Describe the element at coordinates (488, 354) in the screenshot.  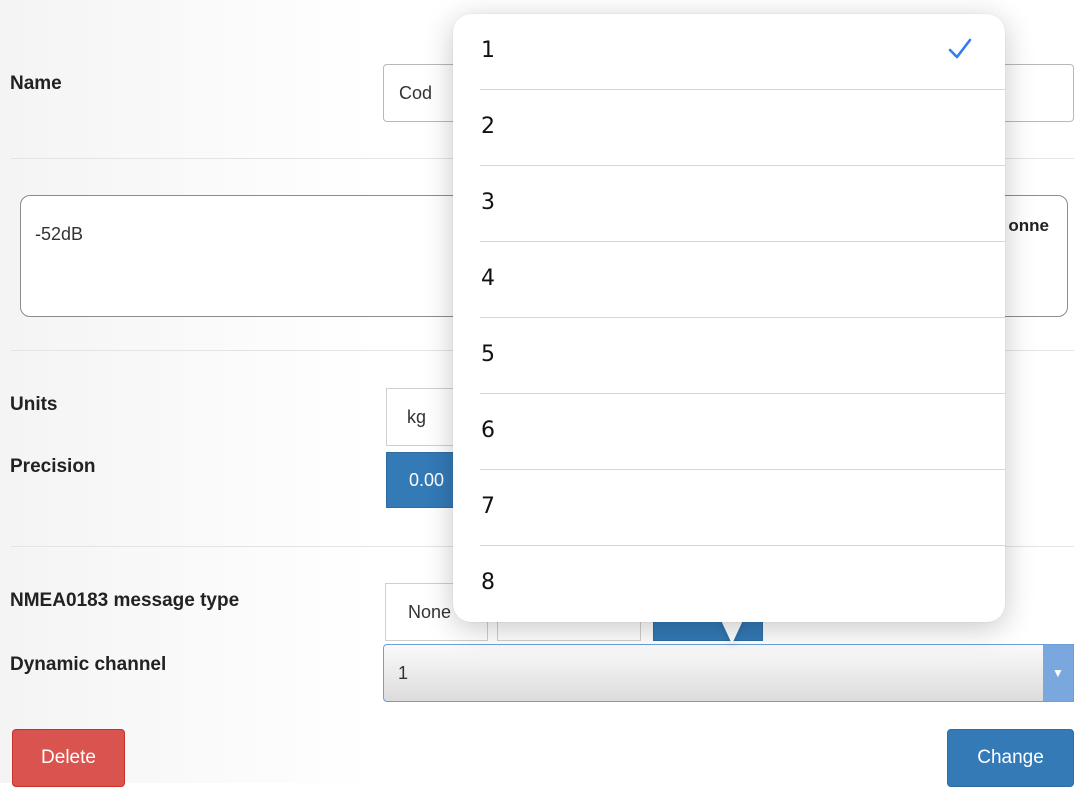
I see `picker-option-label: 5` at that location.